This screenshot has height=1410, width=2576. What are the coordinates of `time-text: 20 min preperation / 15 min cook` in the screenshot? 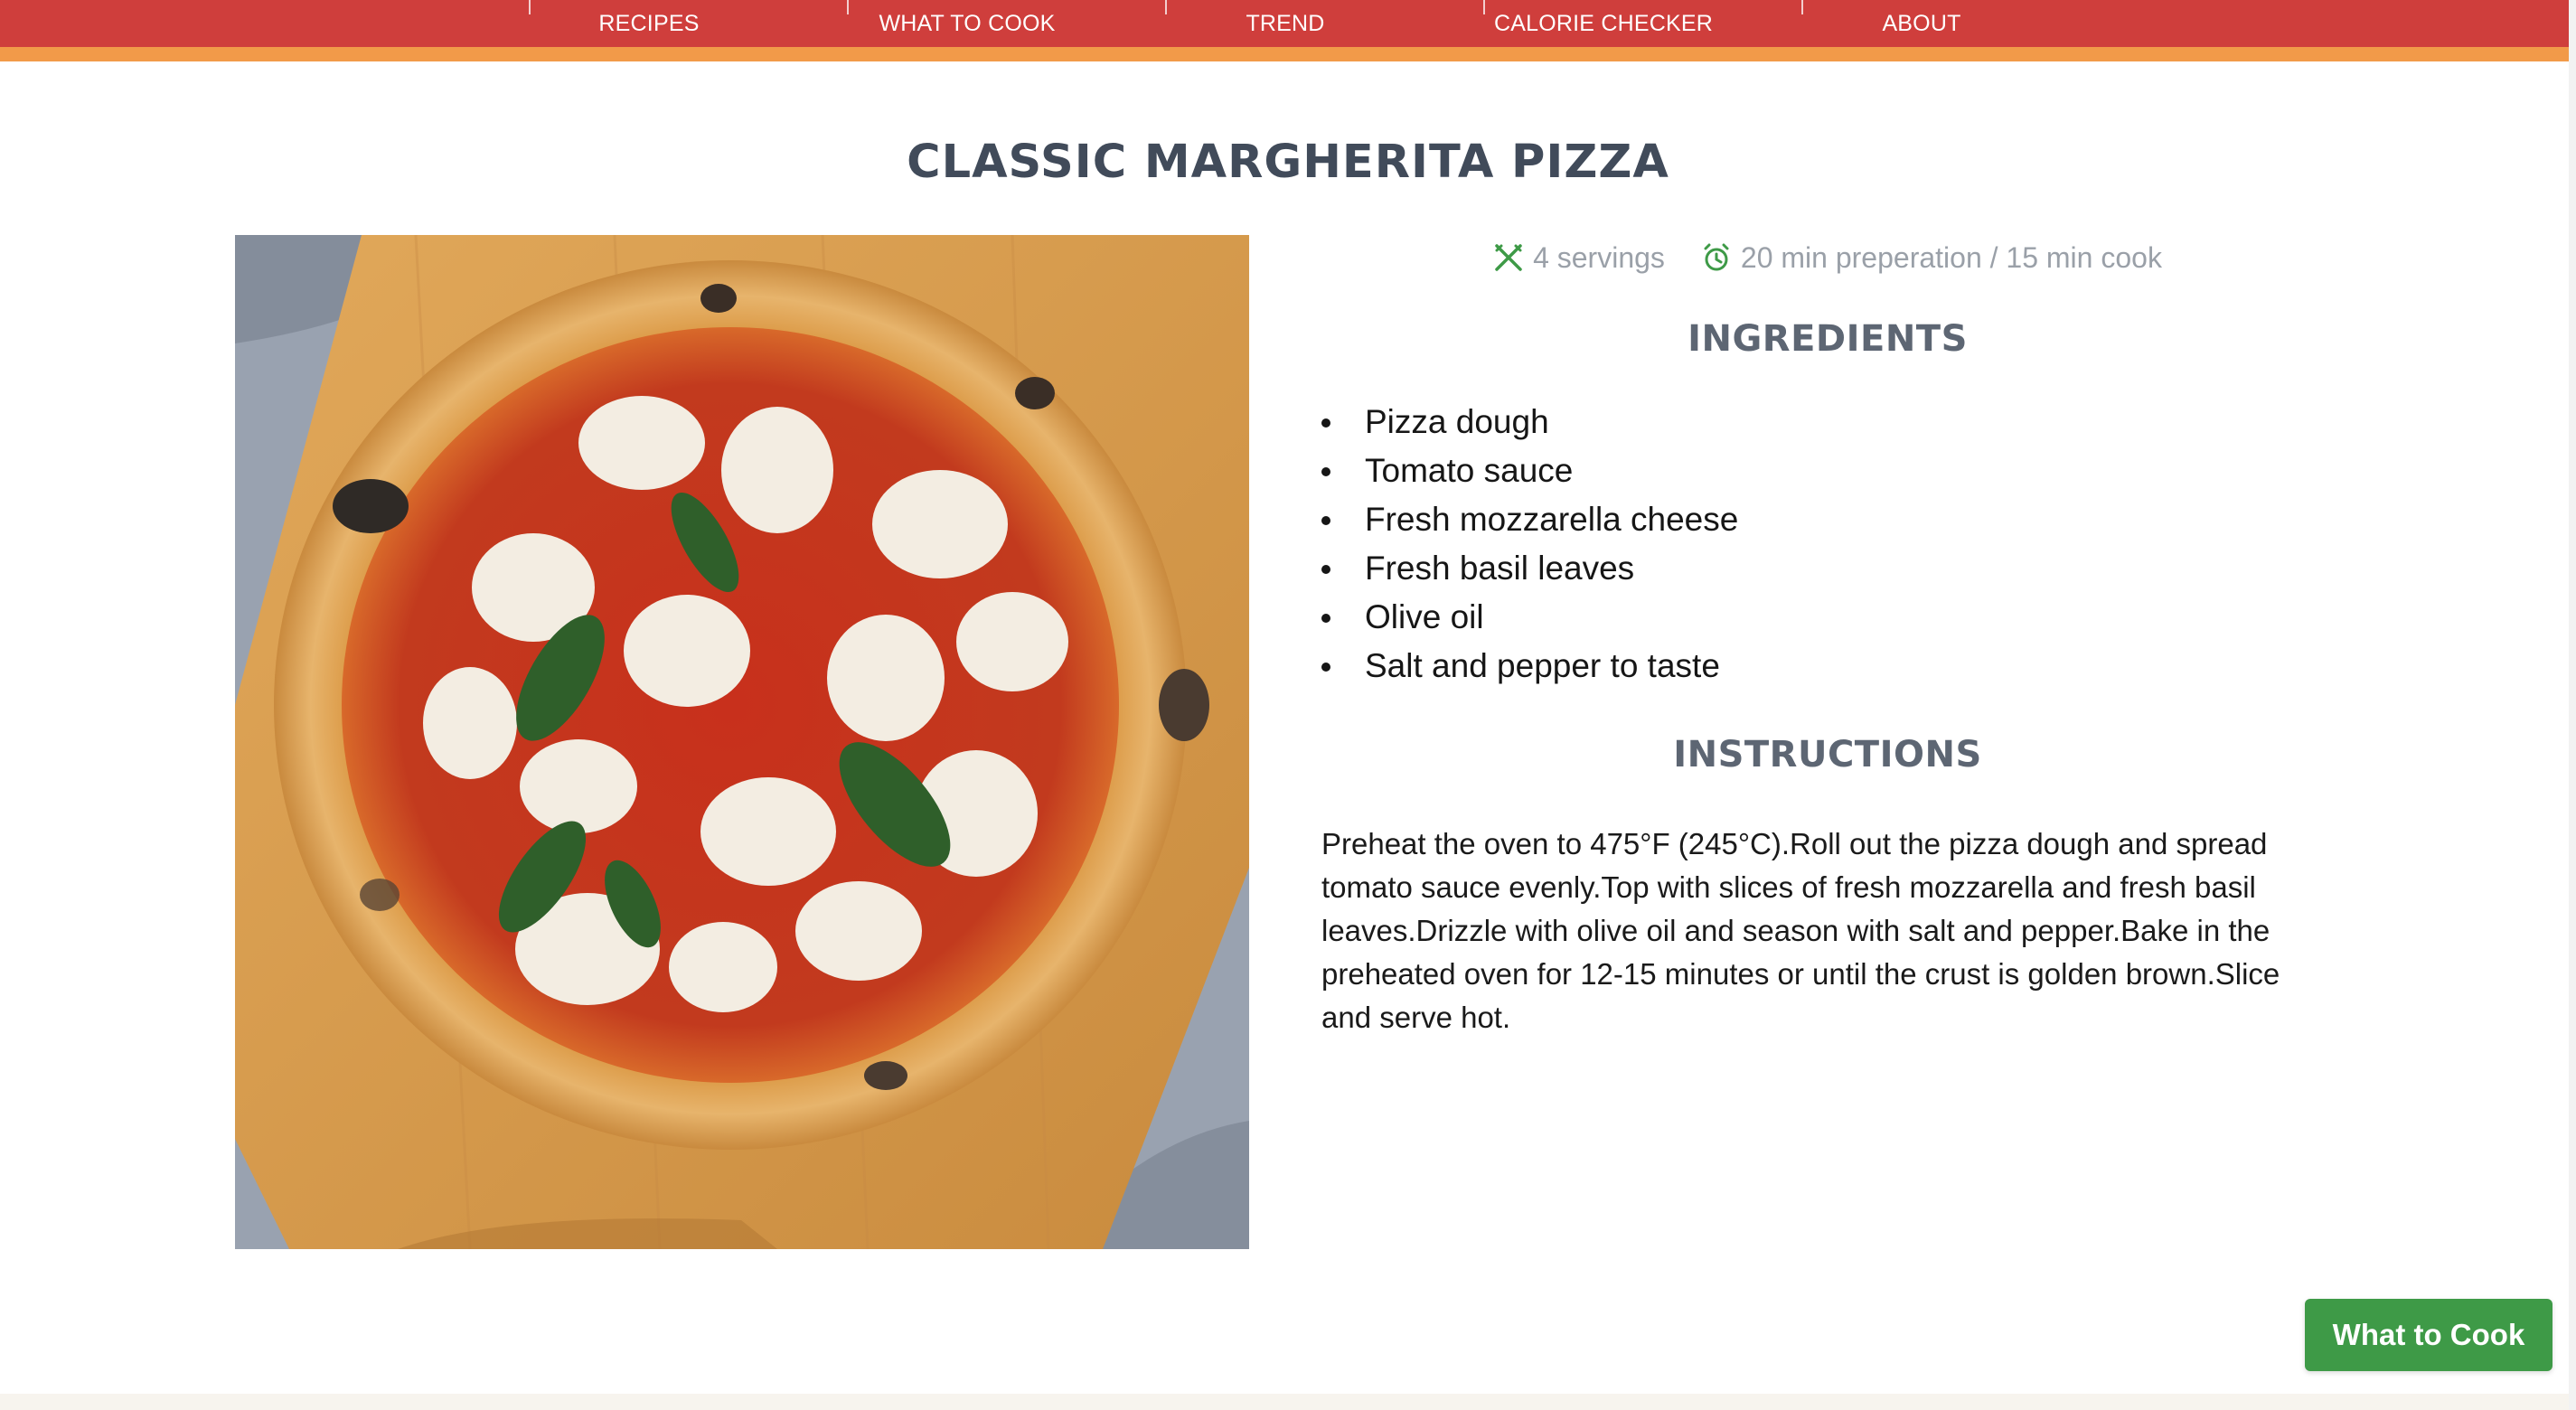 It's located at (1951, 257).